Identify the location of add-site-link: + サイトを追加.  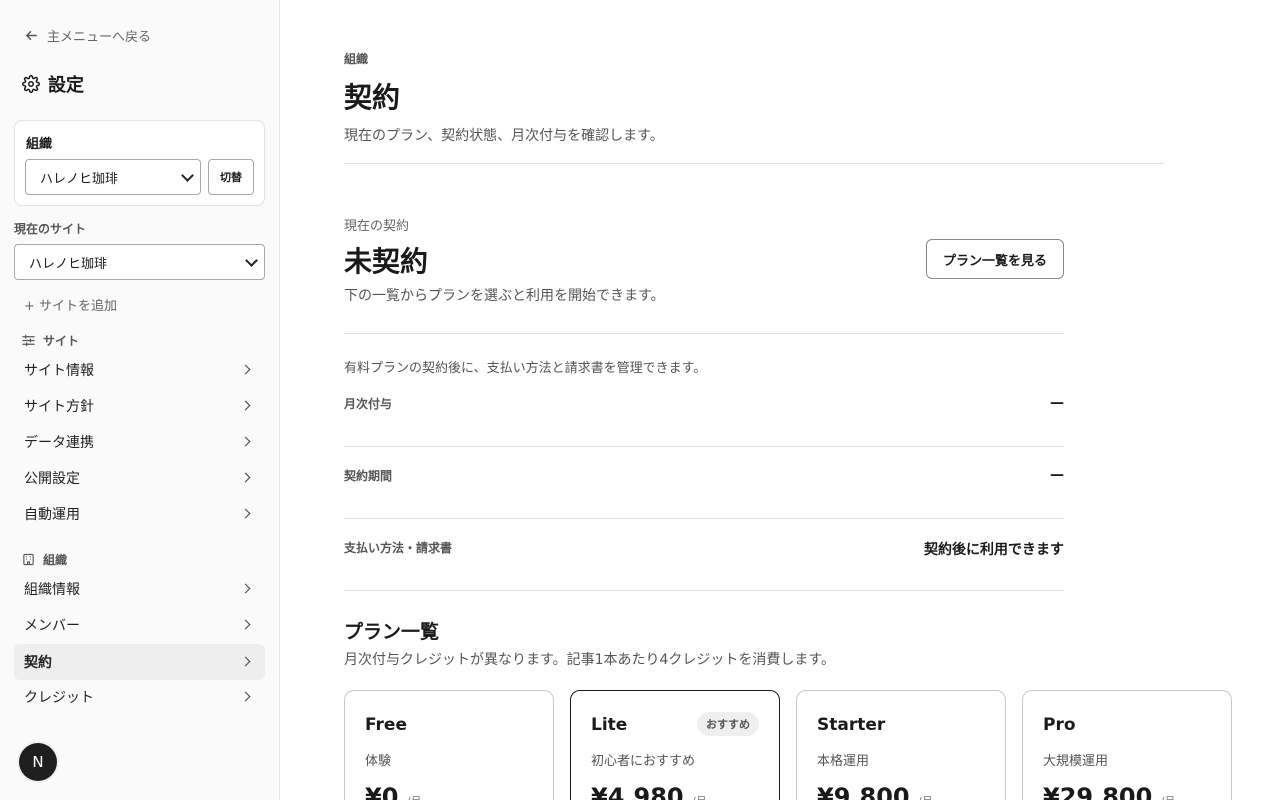
(70, 304).